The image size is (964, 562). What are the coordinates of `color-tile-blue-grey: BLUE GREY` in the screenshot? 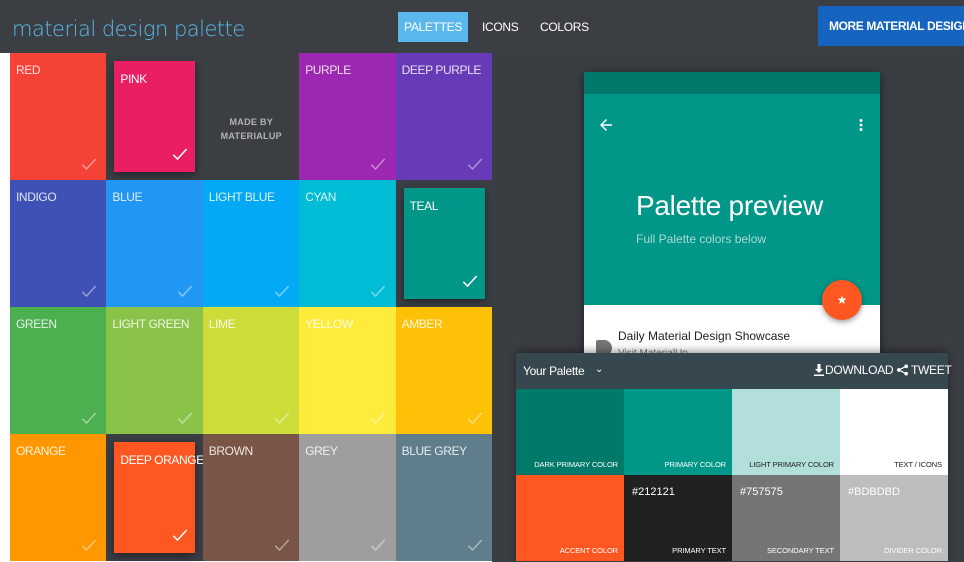 It's located at (444, 497).